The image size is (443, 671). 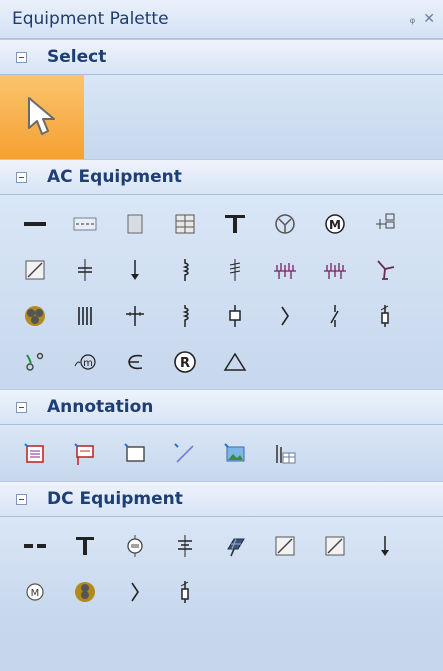 I want to click on section-label-annotation: Annotation, so click(x=100, y=407).